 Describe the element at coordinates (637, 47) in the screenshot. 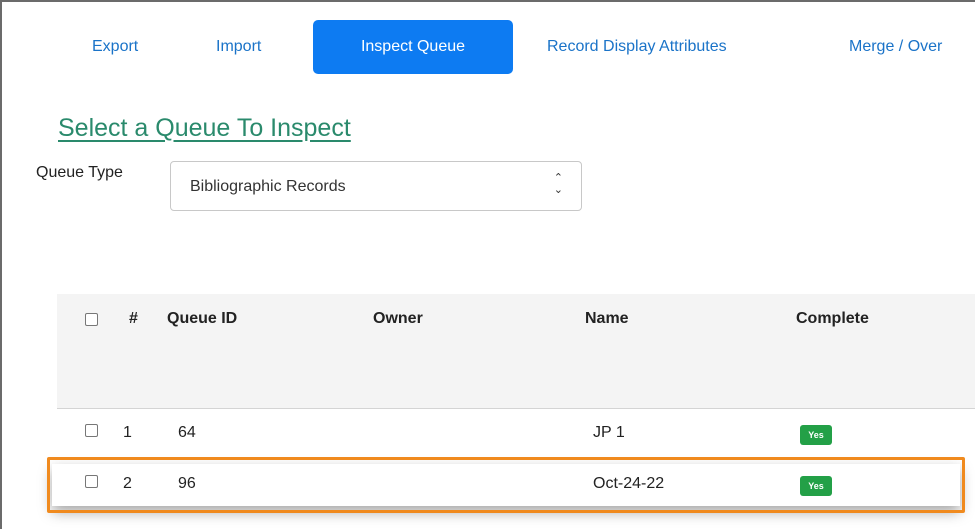

I see `tab-record-display-attributes: Record Display Attributes` at that location.